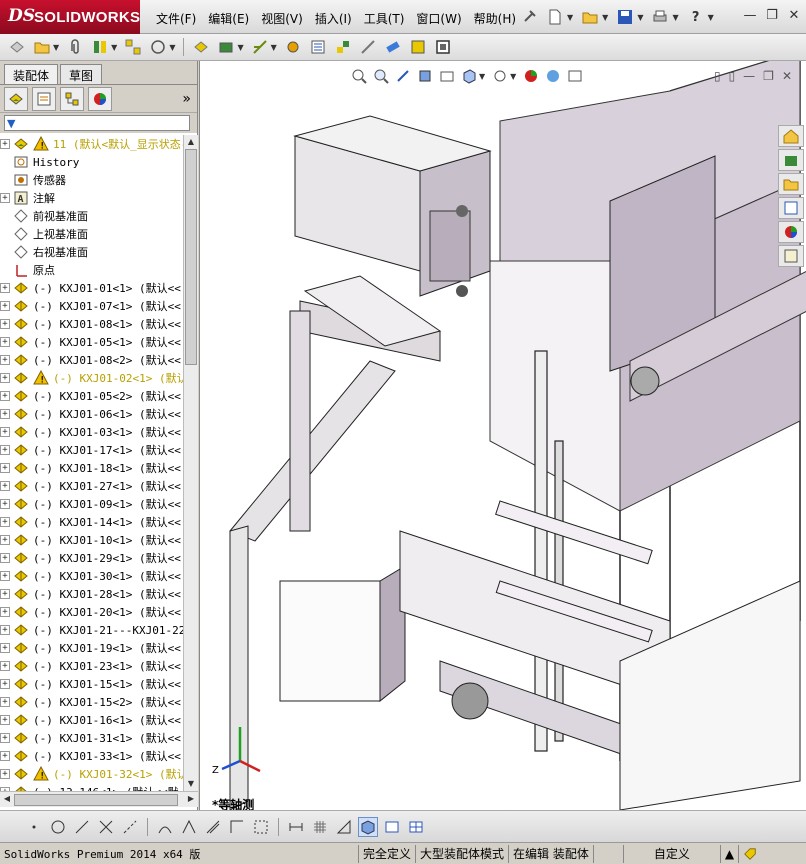  What do you see at coordinates (529, 17) in the screenshot?
I see `pin-icon` at bounding box center [529, 17].